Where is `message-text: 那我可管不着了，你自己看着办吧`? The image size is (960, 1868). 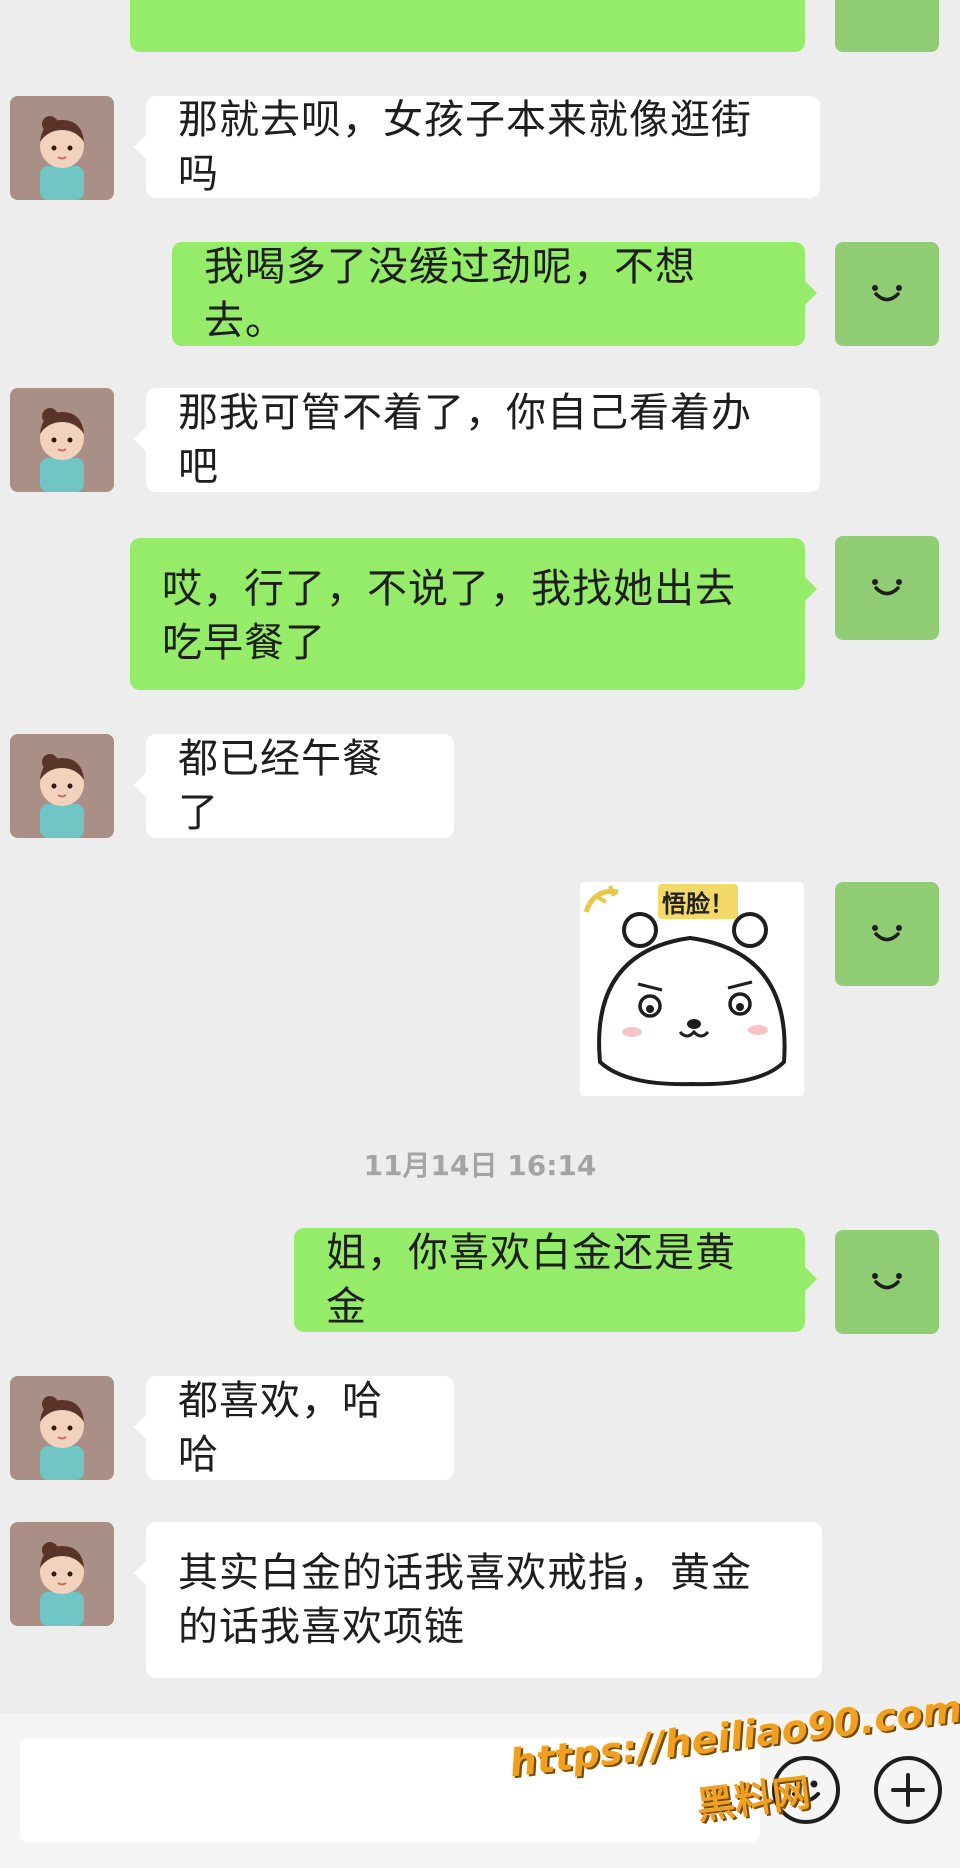
message-text: 那我可管不着了，你自己看着办吧 is located at coordinates (465, 440).